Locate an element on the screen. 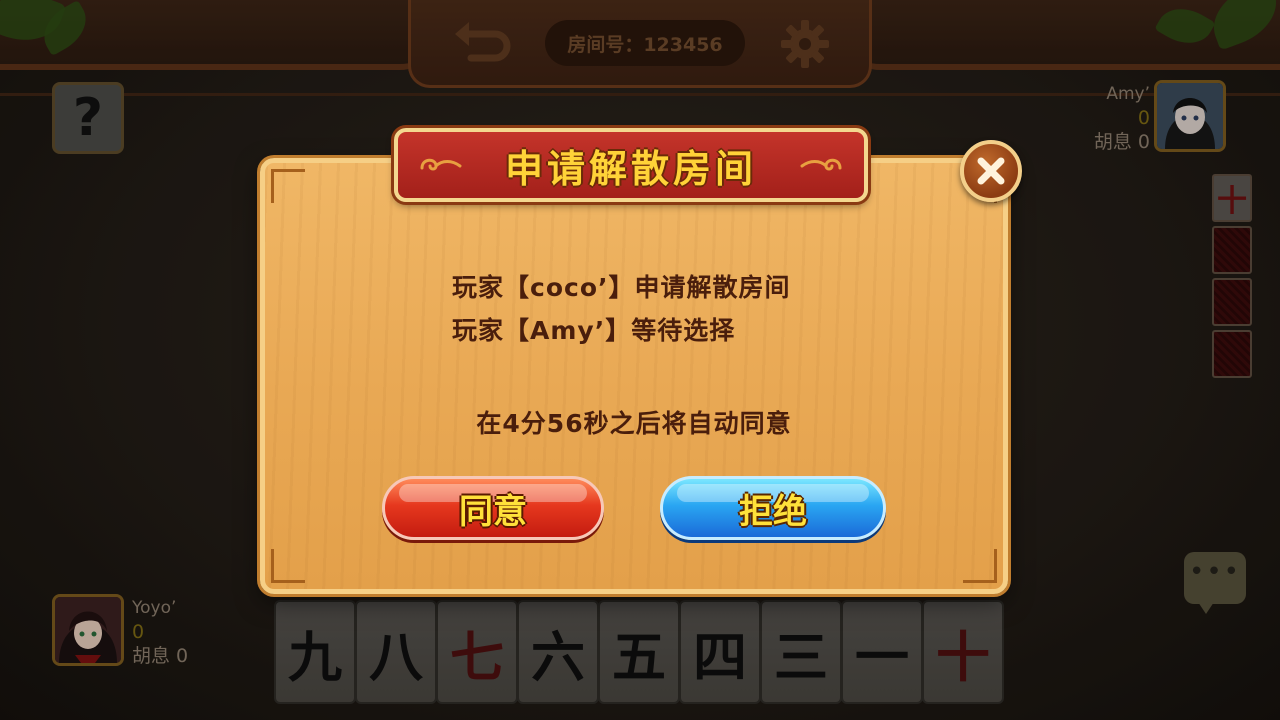 This screenshot has width=1280, height=720. dialog-title-banner: 申请解散房间 is located at coordinates (631, 165).